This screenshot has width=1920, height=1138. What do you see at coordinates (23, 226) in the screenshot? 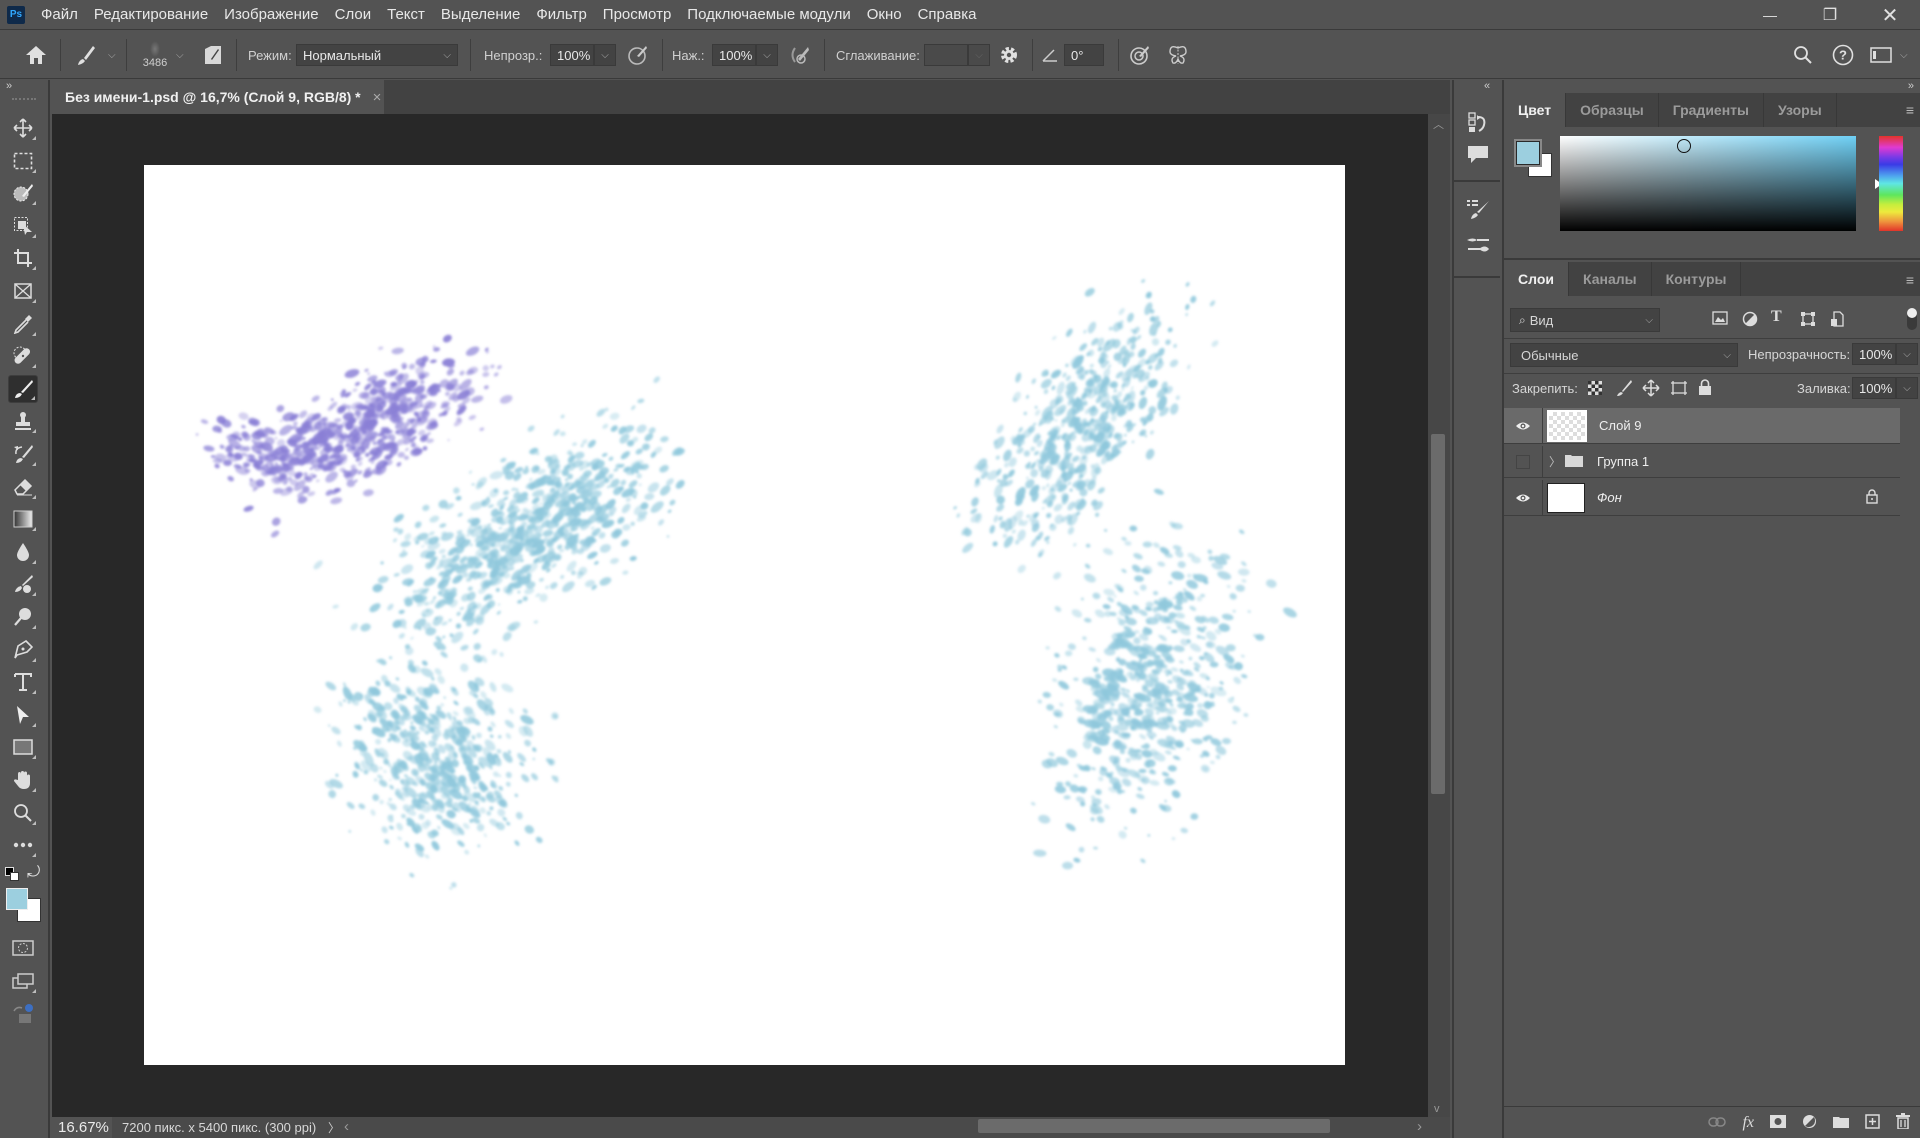
I see `selection-tool-icon` at bounding box center [23, 226].